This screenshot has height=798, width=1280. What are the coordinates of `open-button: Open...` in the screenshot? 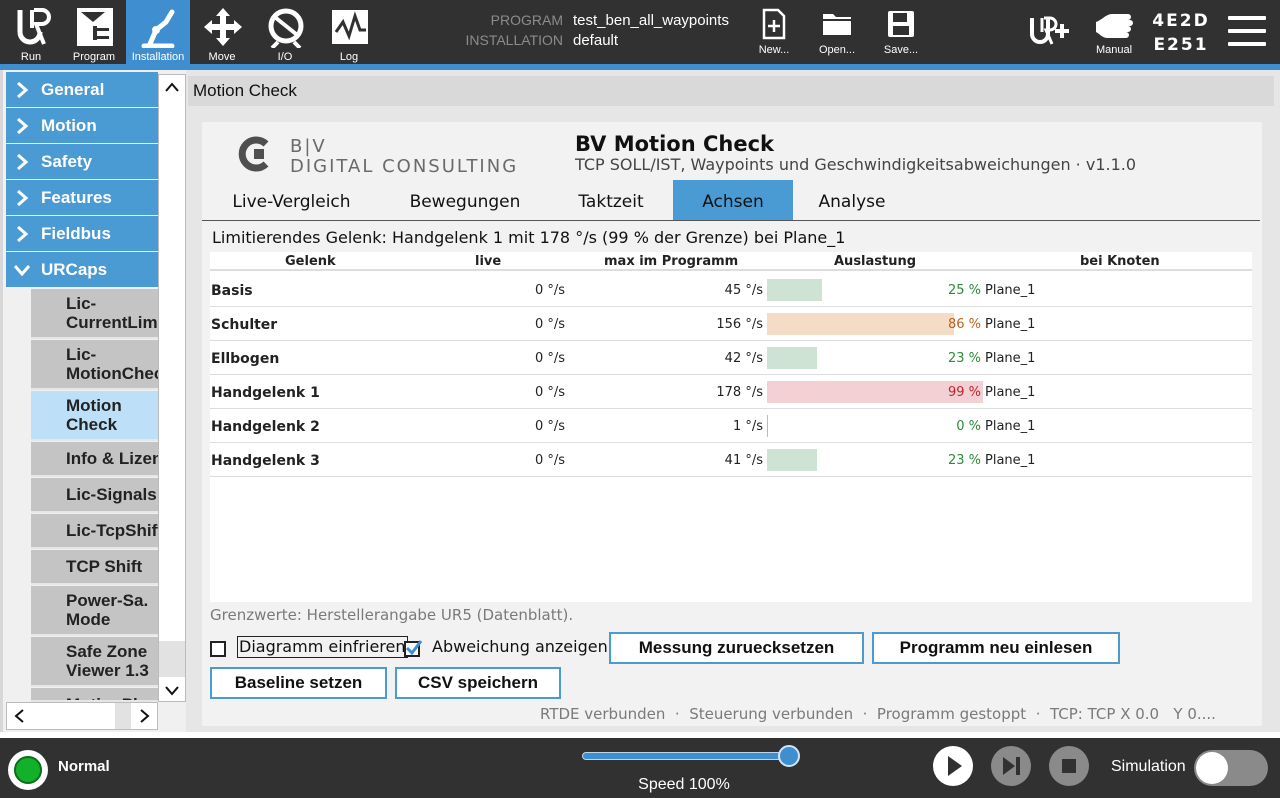 It's located at (837, 32).